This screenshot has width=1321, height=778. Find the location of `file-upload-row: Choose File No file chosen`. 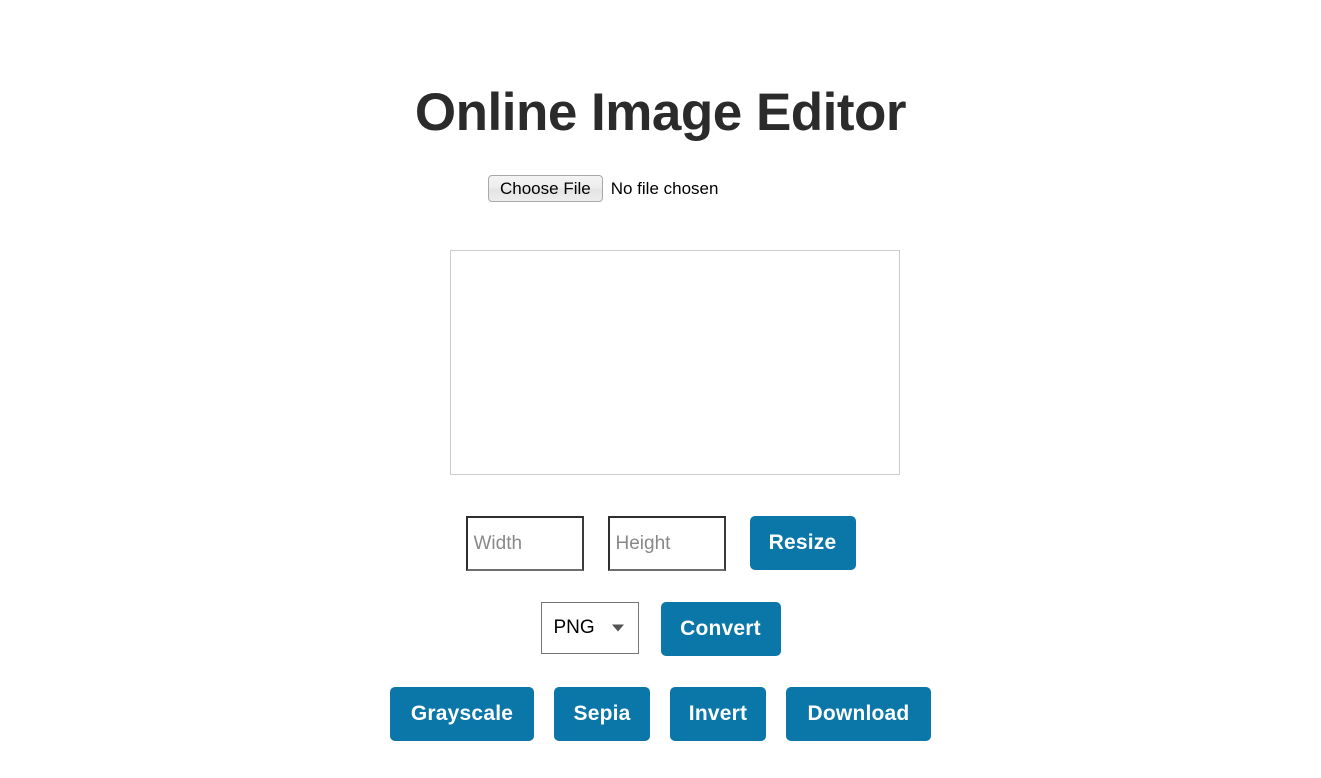

file-upload-row: Choose File No file chosen is located at coordinates (603, 188).